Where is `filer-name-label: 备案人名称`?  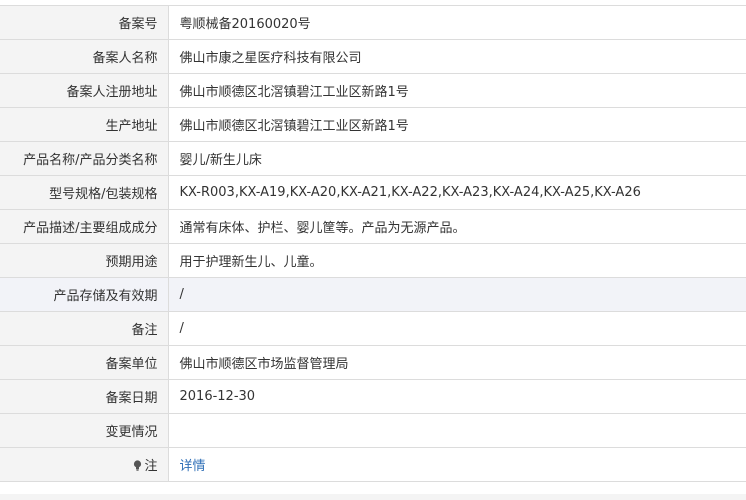
filer-name-label: 备案人名称 is located at coordinates (84, 56).